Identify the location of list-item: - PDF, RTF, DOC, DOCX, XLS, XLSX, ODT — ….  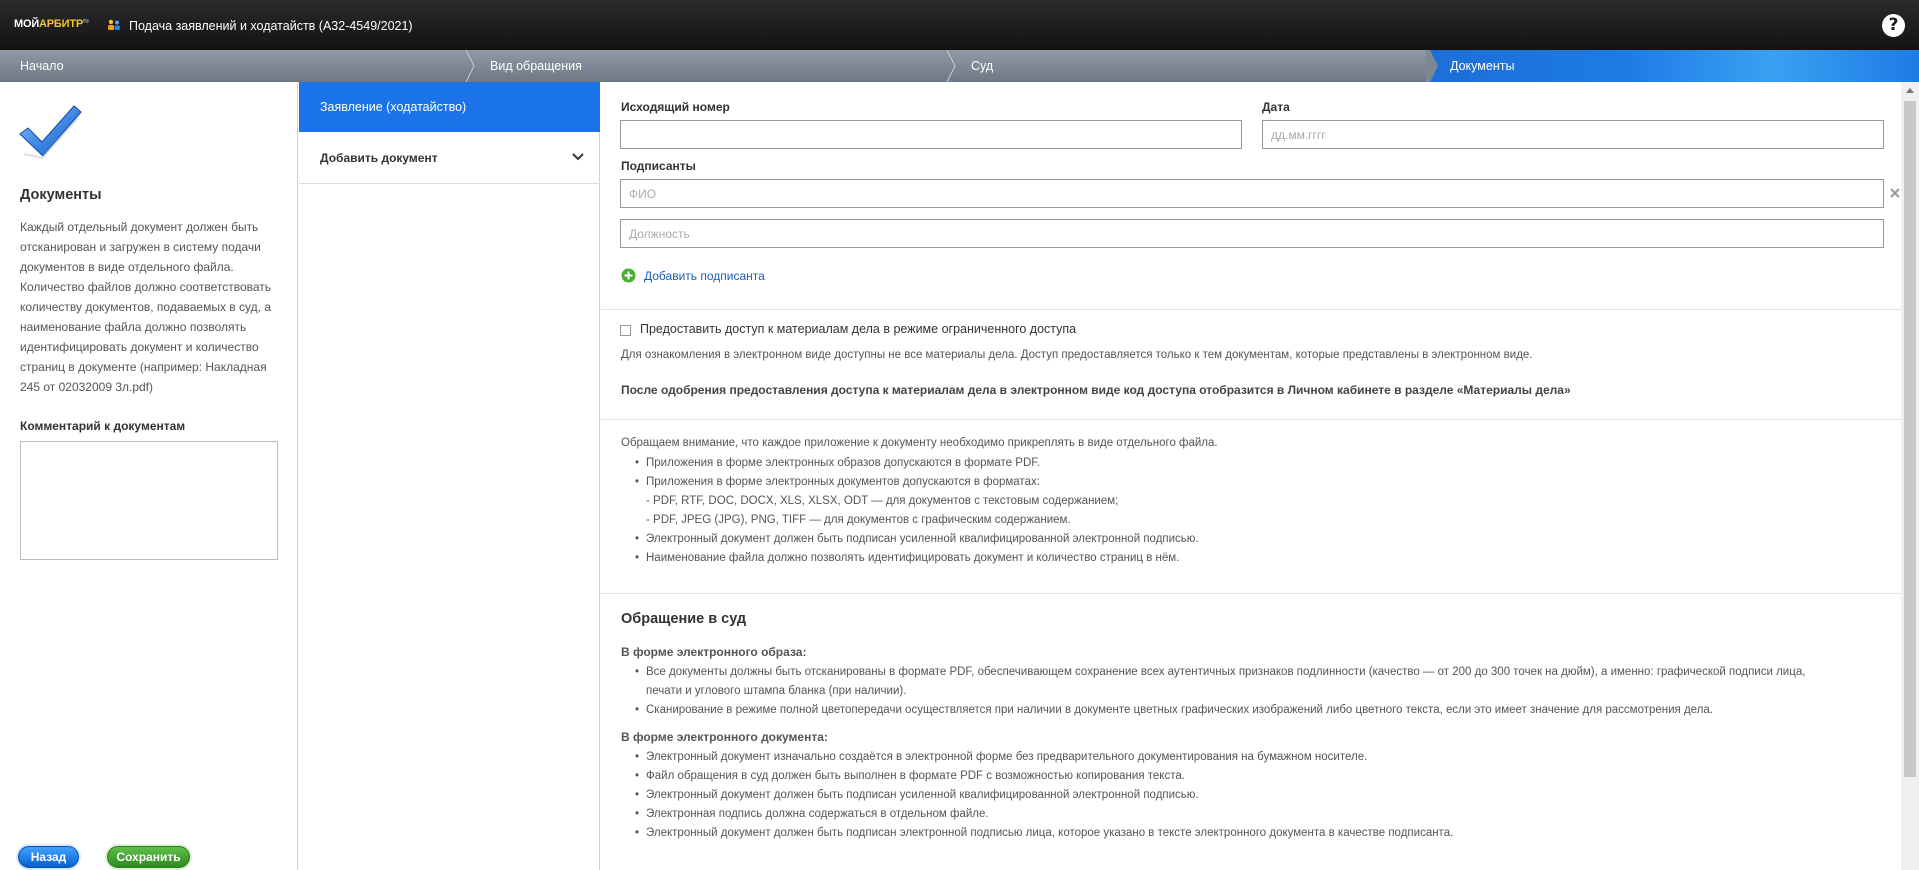
(882, 501).